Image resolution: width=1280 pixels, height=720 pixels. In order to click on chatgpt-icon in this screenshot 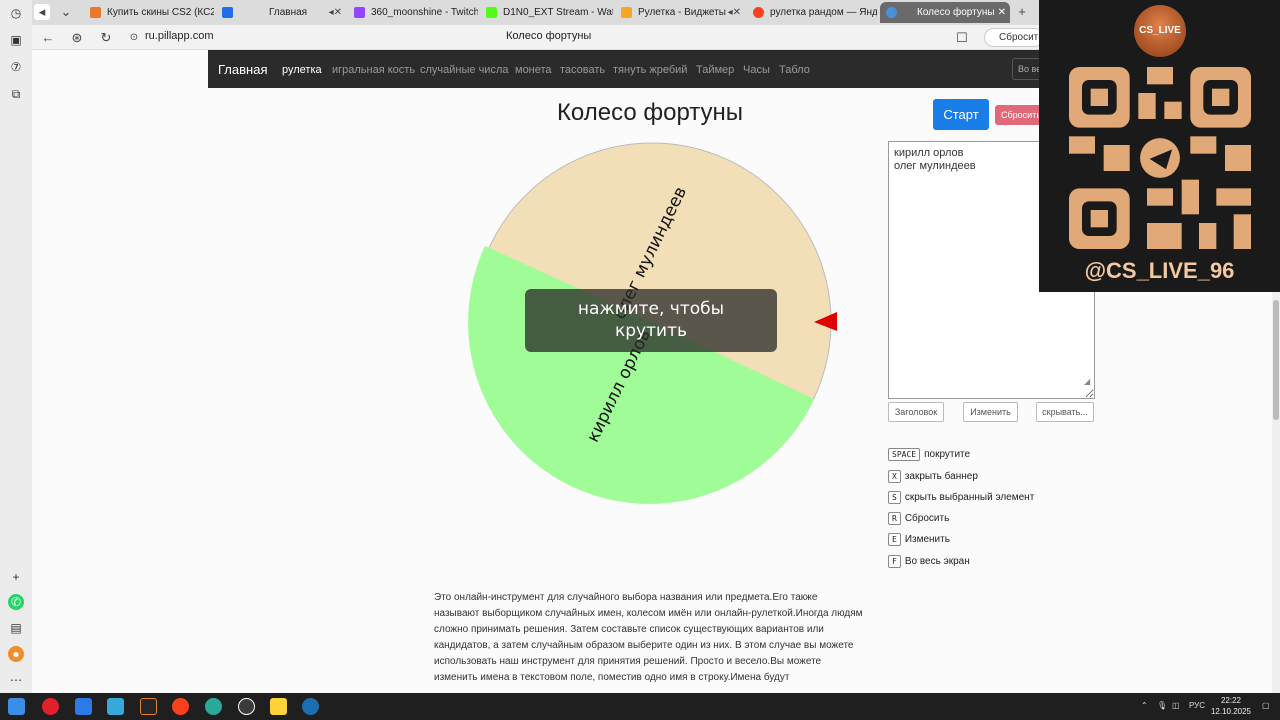, I will do `click(246, 706)`.